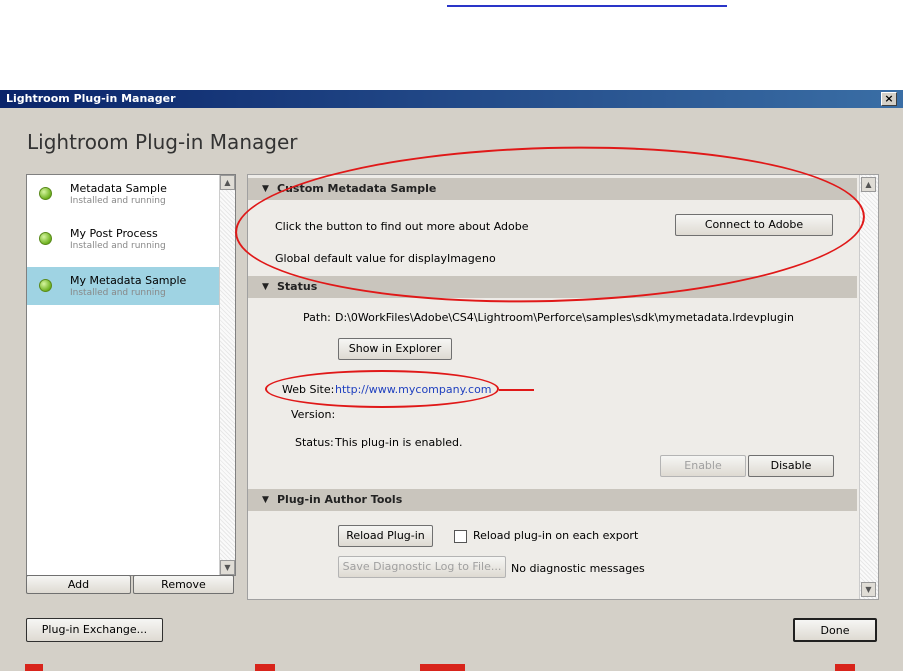 The width and height of the screenshot is (903, 671). I want to click on diagnostic-messages-text: No diagnostic messages, so click(578, 568).